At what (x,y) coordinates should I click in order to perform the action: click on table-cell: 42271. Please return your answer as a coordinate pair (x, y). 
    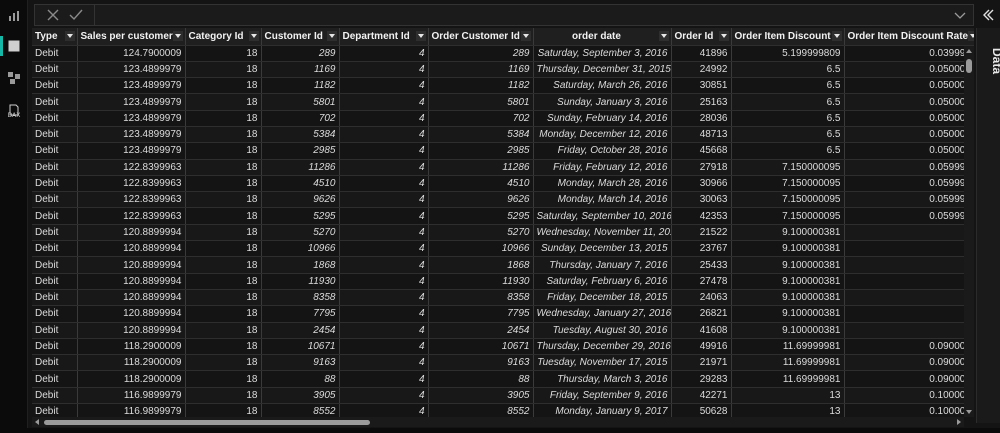
    Looking at the image, I should click on (701, 396).